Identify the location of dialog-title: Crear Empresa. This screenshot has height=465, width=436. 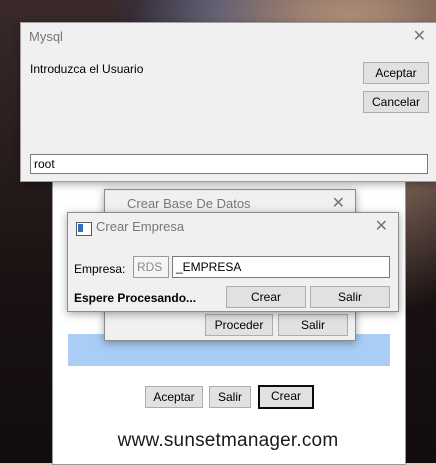
(140, 226).